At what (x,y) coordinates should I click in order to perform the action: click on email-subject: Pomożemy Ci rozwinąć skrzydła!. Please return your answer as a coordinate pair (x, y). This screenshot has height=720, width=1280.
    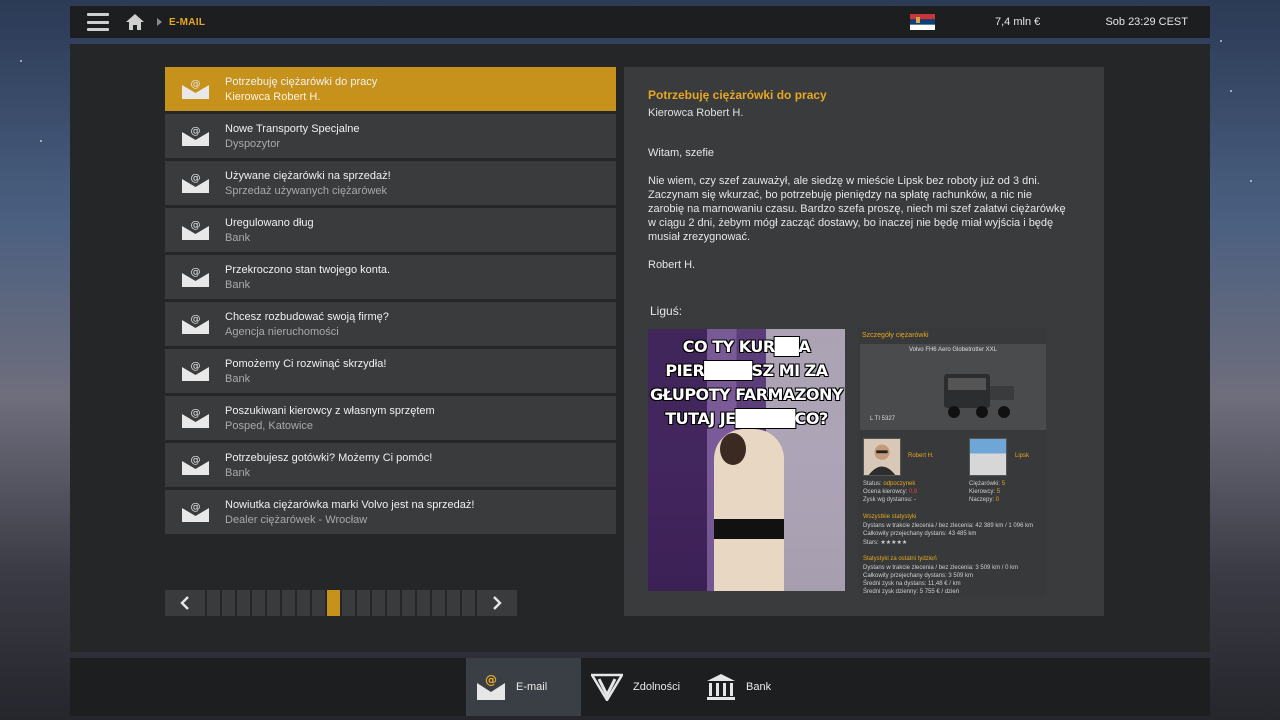
    Looking at the image, I should click on (306, 364).